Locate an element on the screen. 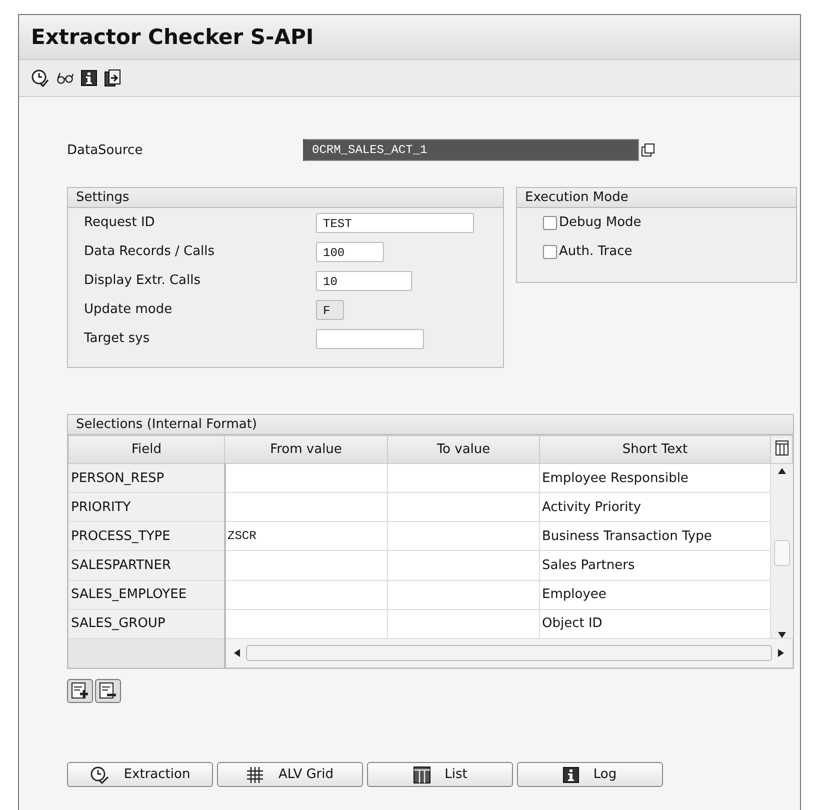 This screenshot has width=821, height=810. grid-icon is located at coordinates (255, 775).